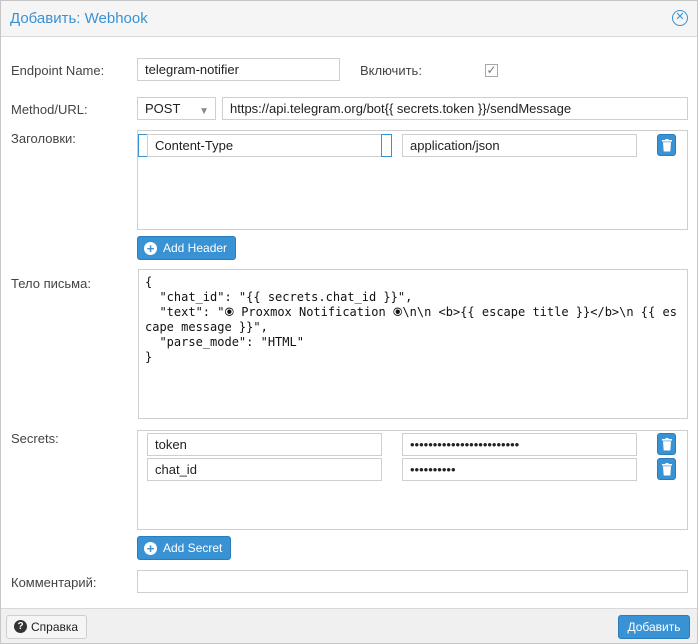 The width and height of the screenshot is (698, 644). What do you see at coordinates (35, 438) in the screenshot?
I see `secrets-label: Secrets:` at bounding box center [35, 438].